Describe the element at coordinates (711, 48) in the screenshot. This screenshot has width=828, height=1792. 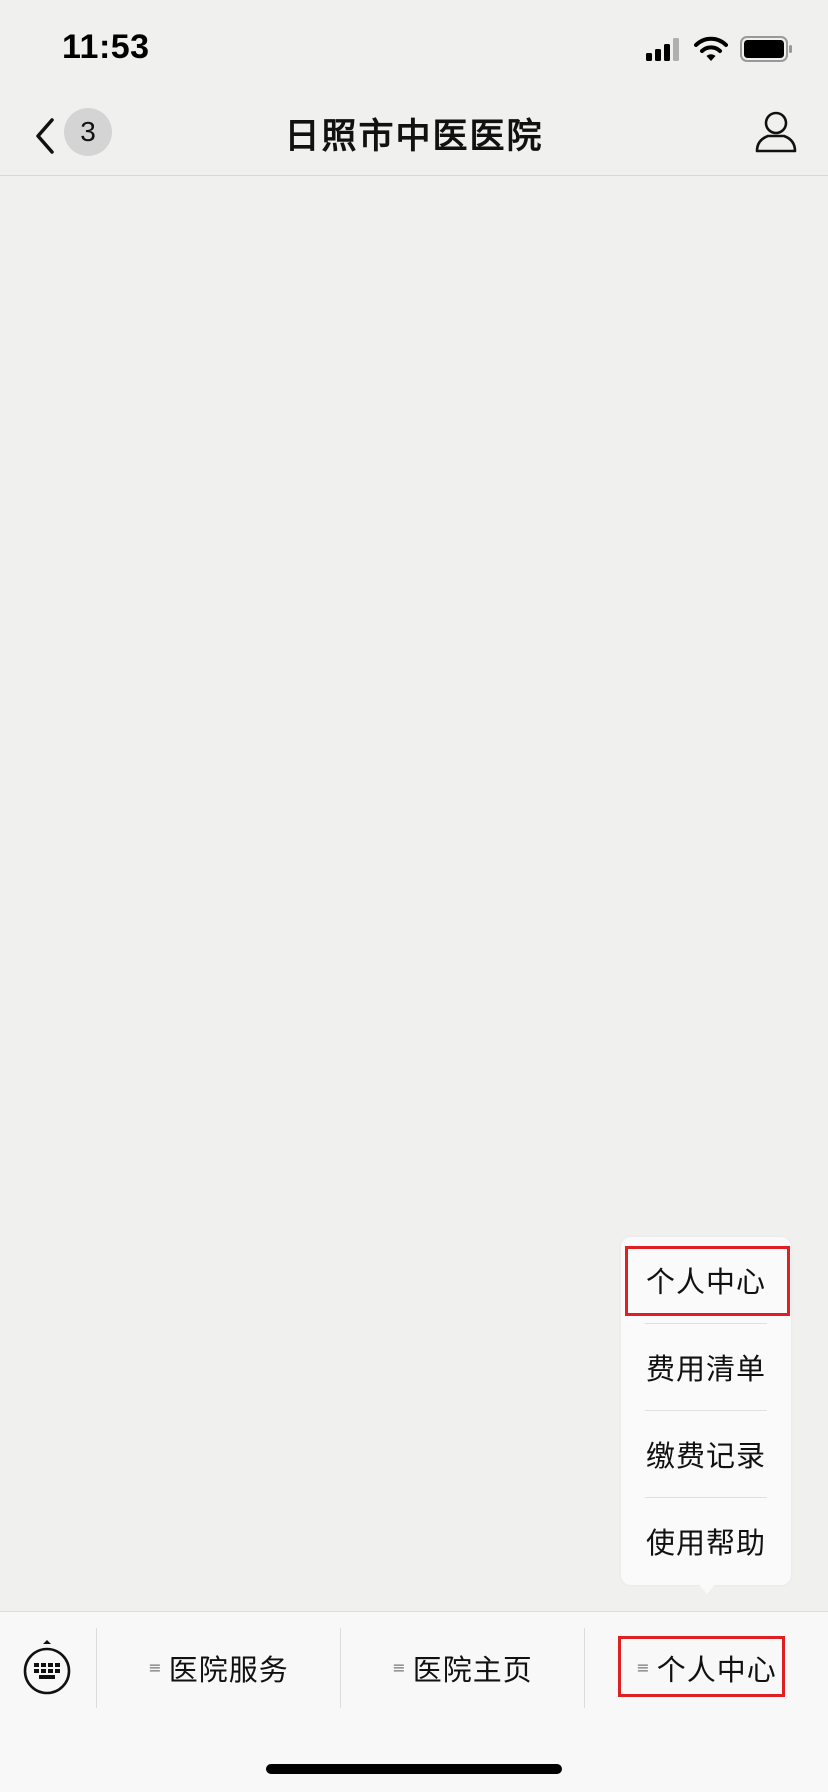
I see `wifi-icon` at that location.